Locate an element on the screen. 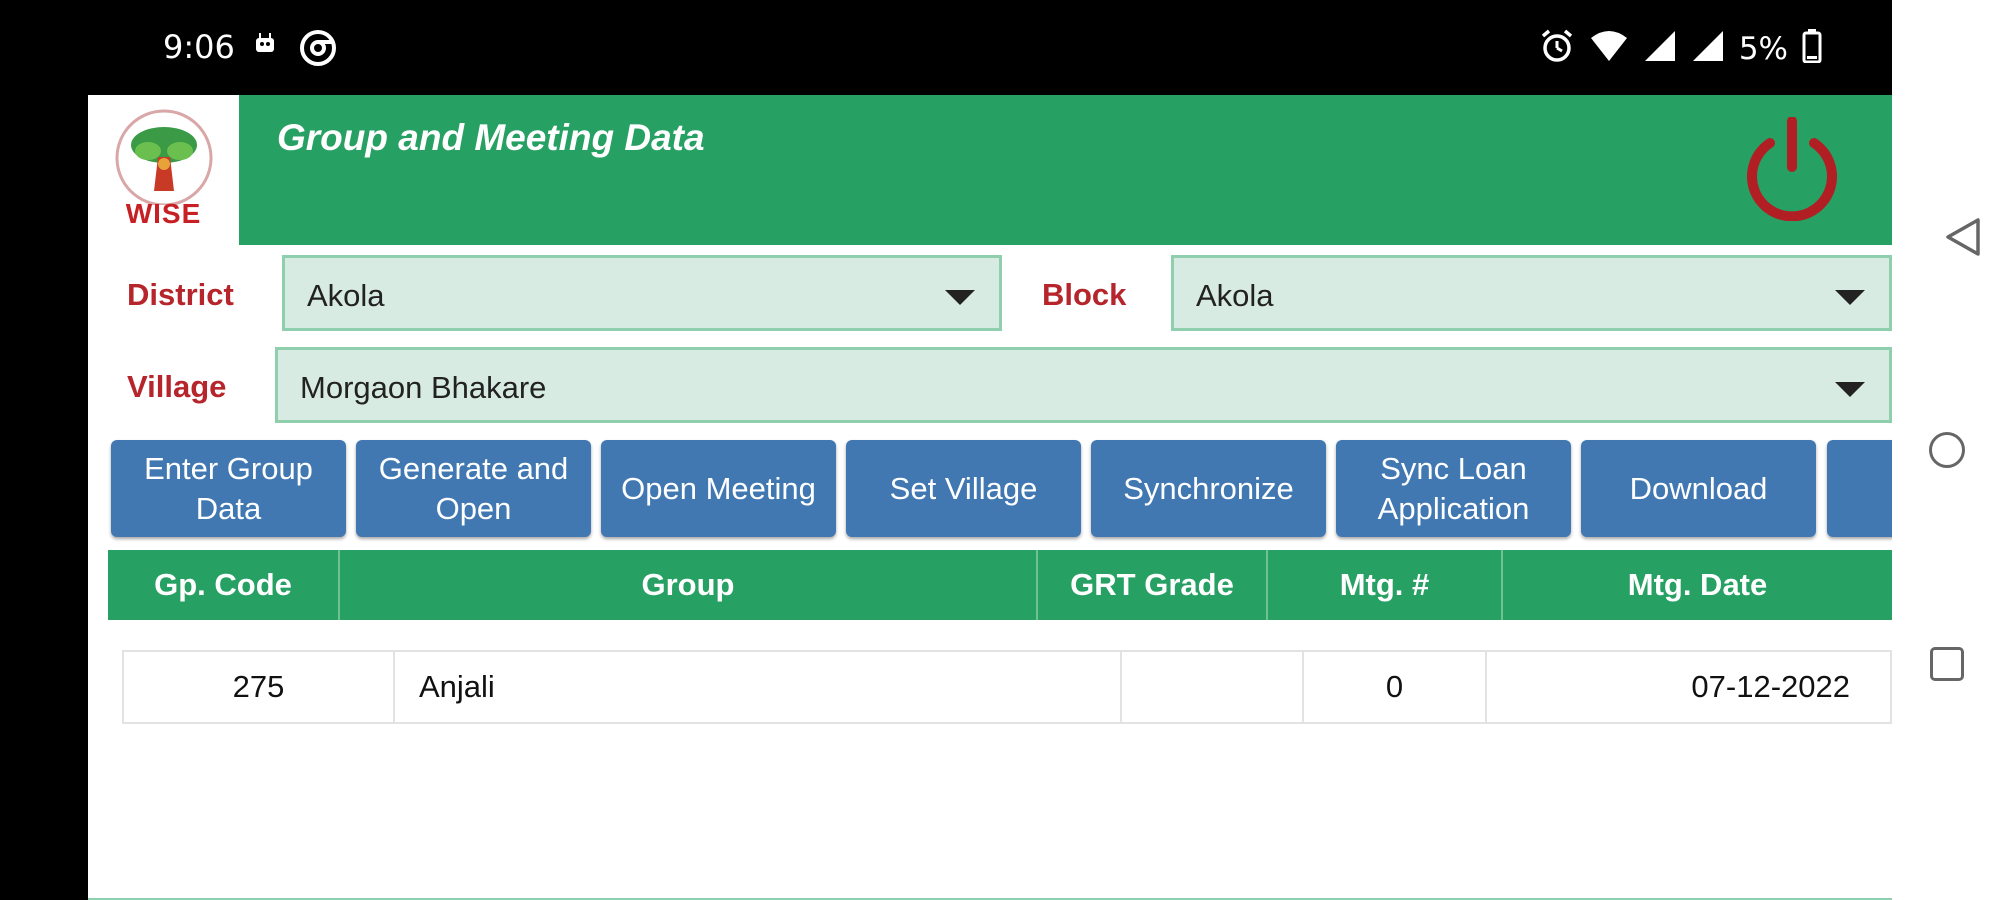 This screenshot has width=2003, height=900. block-dropdown: Akola is located at coordinates (1531, 293).